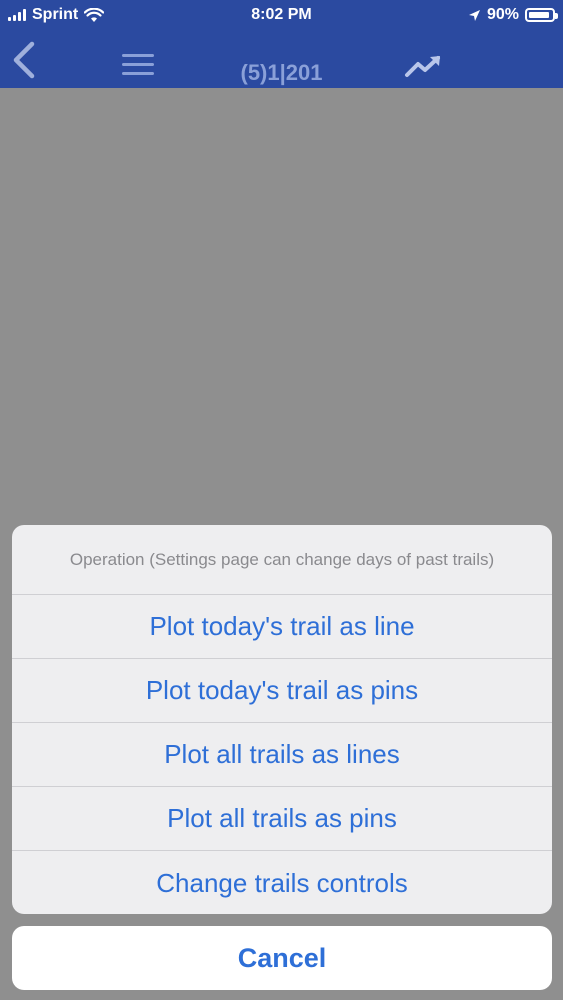 Image resolution: width=563 pixels, height=1000 pixels. I want to click on battery-level, so click(539, 15).